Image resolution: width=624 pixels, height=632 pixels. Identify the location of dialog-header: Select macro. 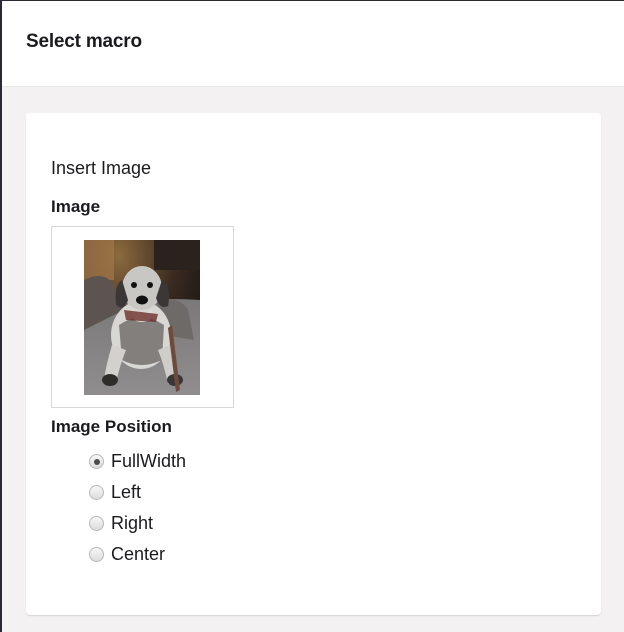
(313, 44).